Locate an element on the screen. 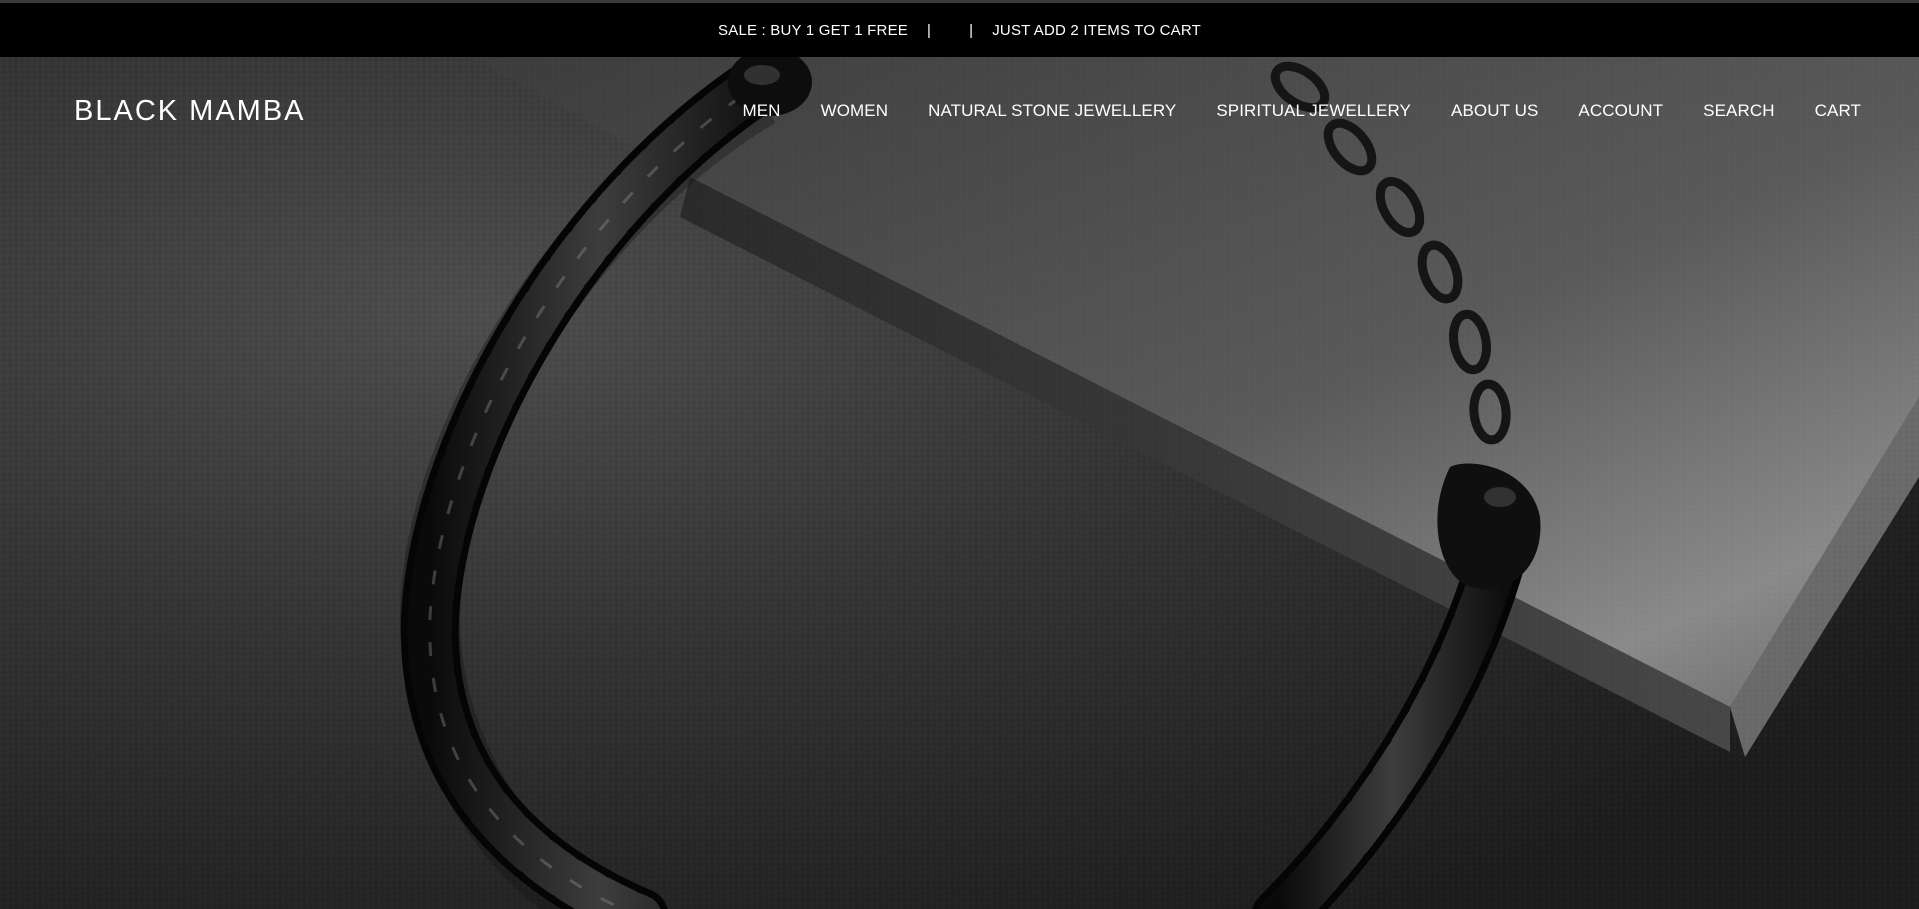  nav-spiritual-jewellery: SPIRITUAL JEWELLERY is located at coordinates (1313, 111).